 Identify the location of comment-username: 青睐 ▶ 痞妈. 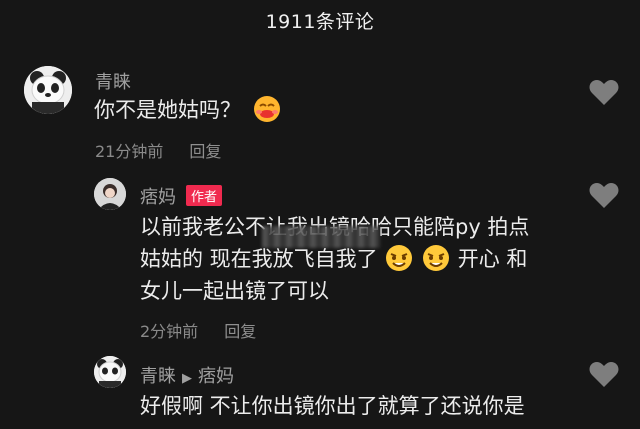
(187, 375).